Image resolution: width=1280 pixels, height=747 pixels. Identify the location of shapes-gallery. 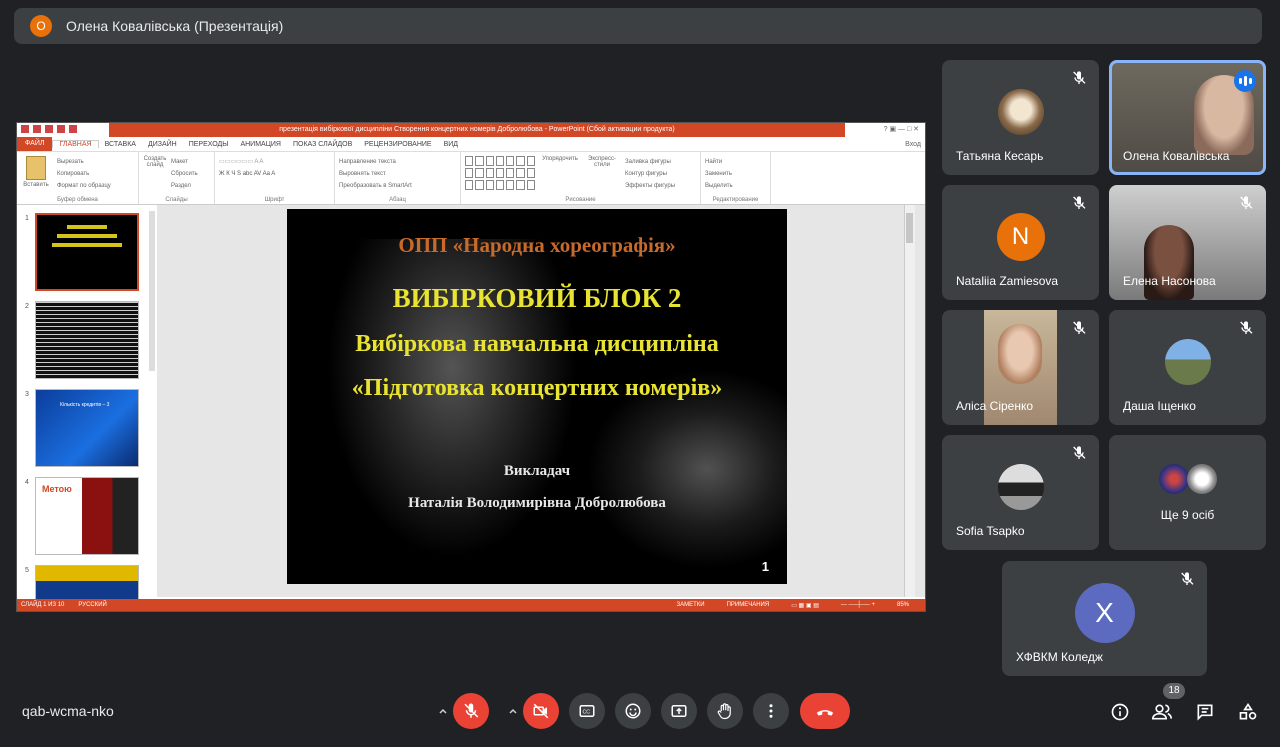
(500, 173).